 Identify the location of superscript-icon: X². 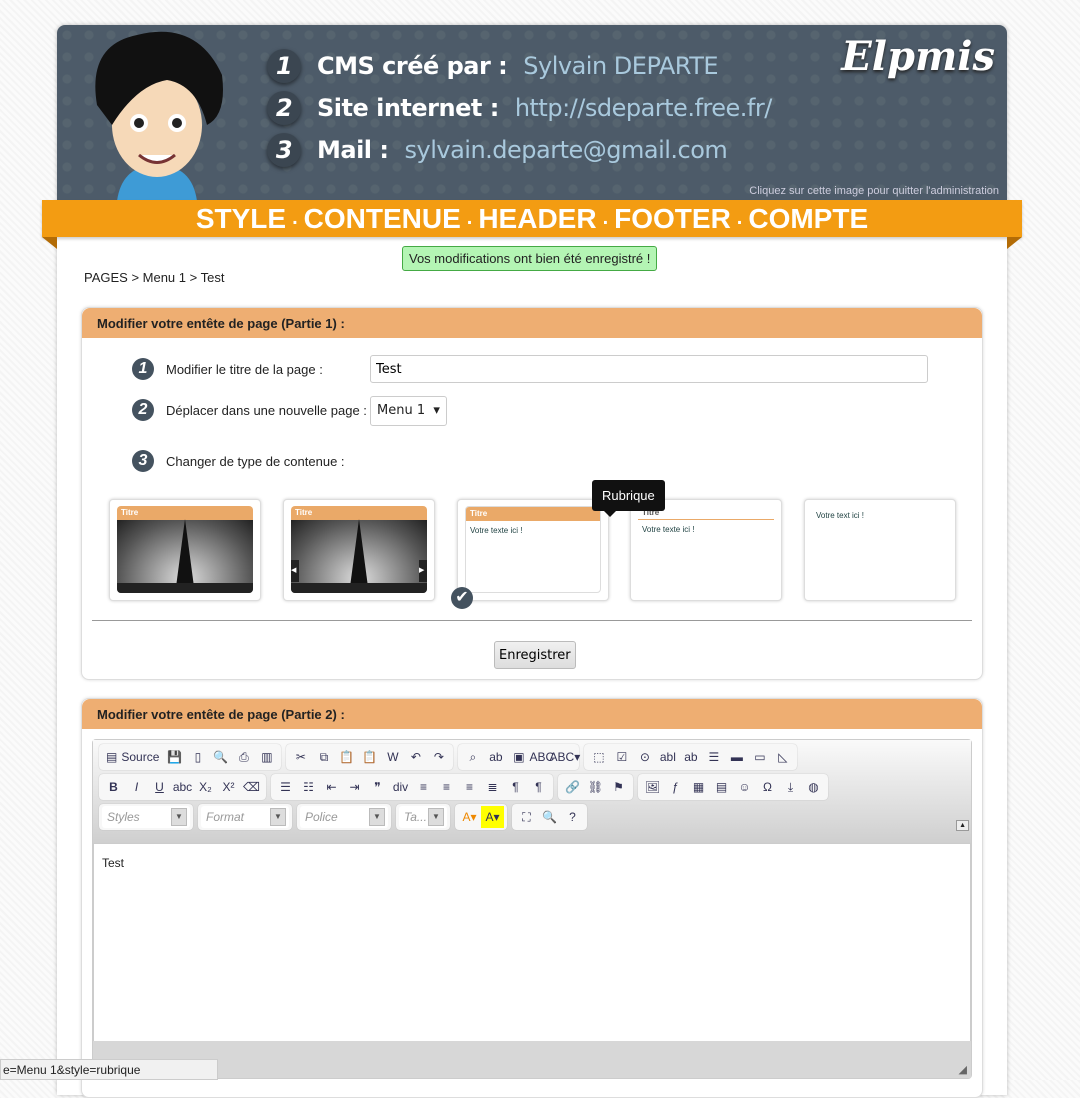
(228, 787).